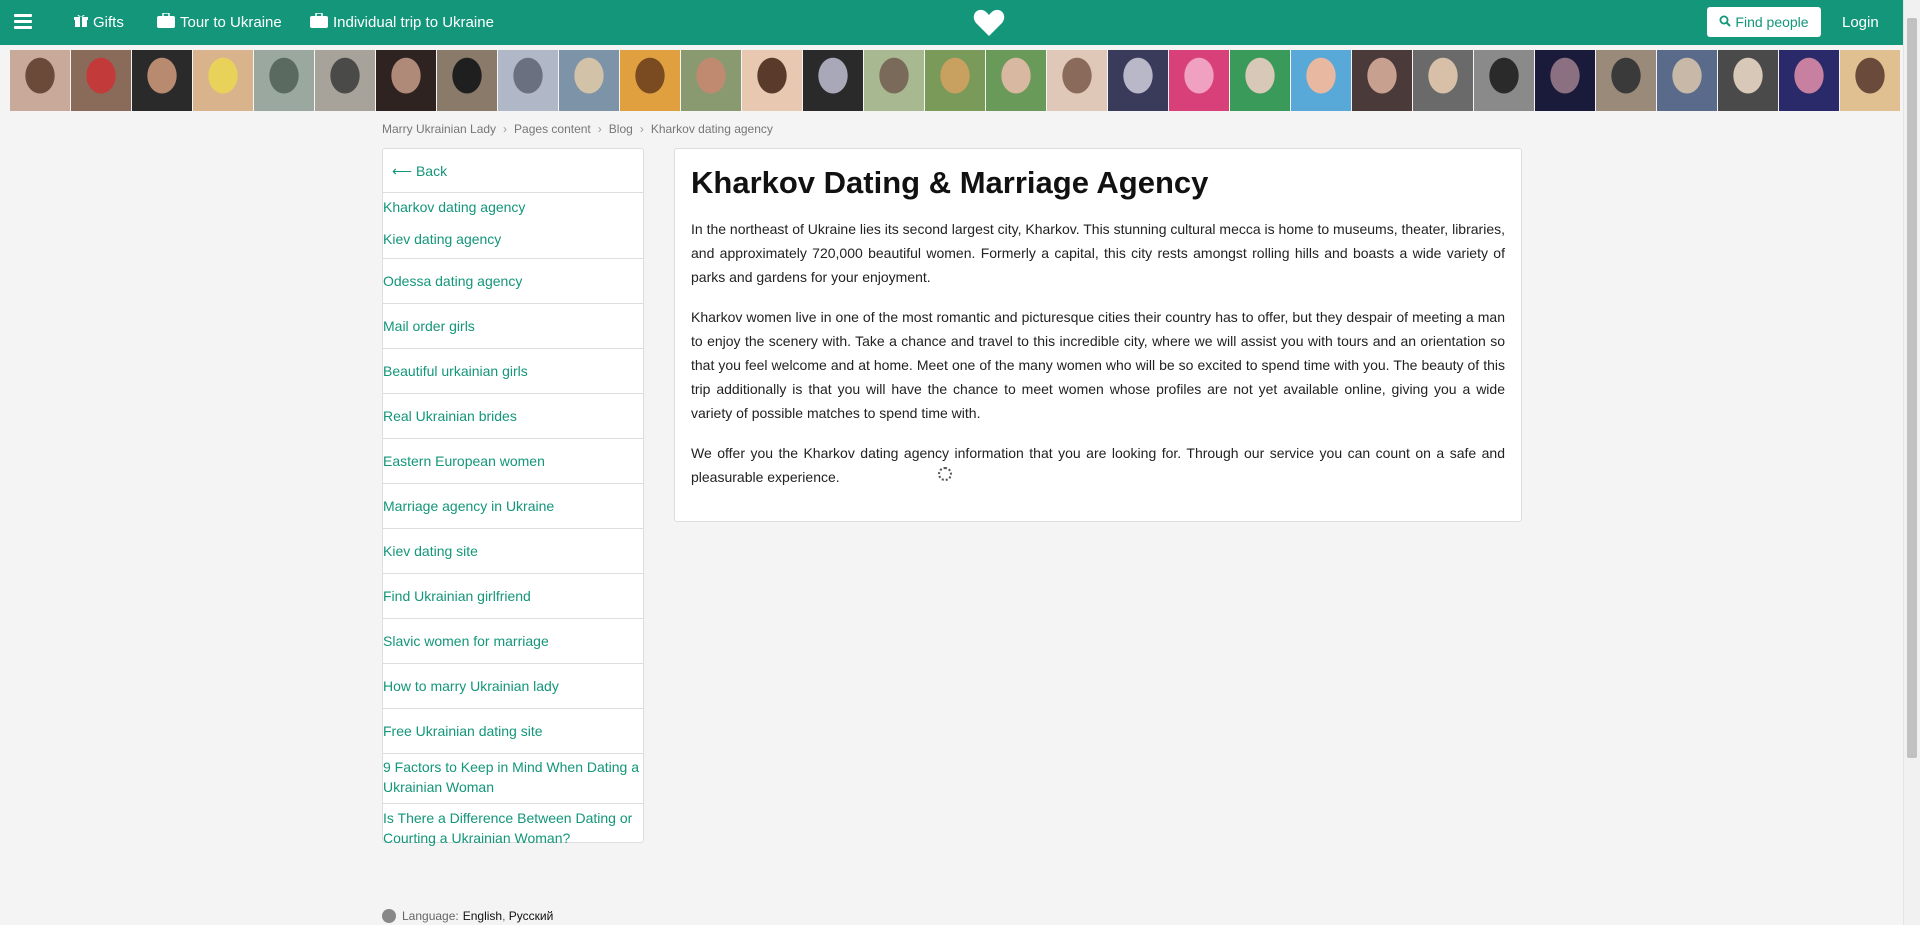 This screenshot has width=1920, height=925. Describe the element at coordinates (231, 22) in the screenshot. I see `nav-tour-label: Tour to Ukraine` at that location.